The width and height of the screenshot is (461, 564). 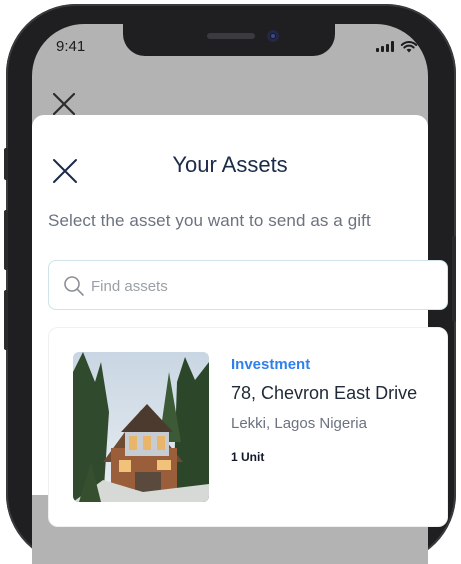 What do you see at coordinates (299, 423) in the screenshot?
I see `asset-location: Lekki, Lagos Nigeria` at bounding box center [299, 423].